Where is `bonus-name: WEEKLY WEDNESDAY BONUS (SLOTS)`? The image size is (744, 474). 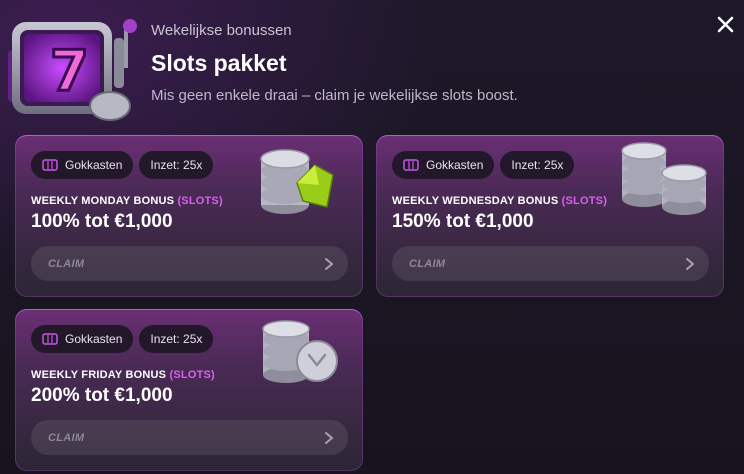
bonus-name: WEEKLY WEDNESDAY BONUS (SLOTS) is located at coordinates (499, 201).